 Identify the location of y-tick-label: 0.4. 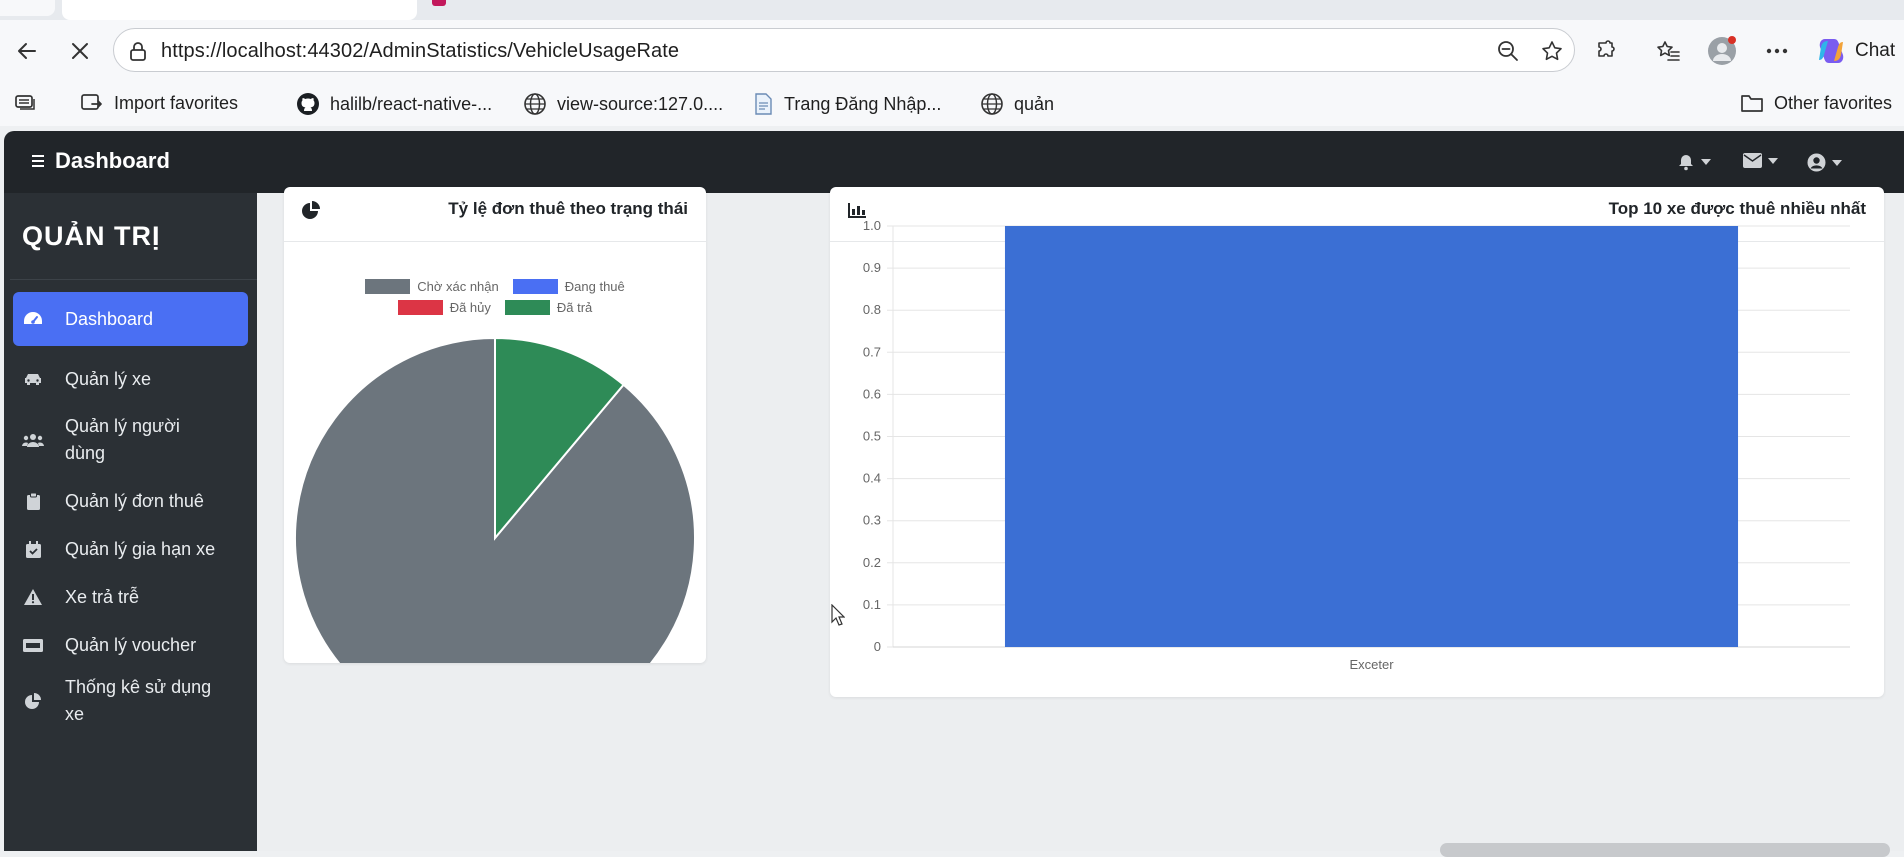
(872, 478).